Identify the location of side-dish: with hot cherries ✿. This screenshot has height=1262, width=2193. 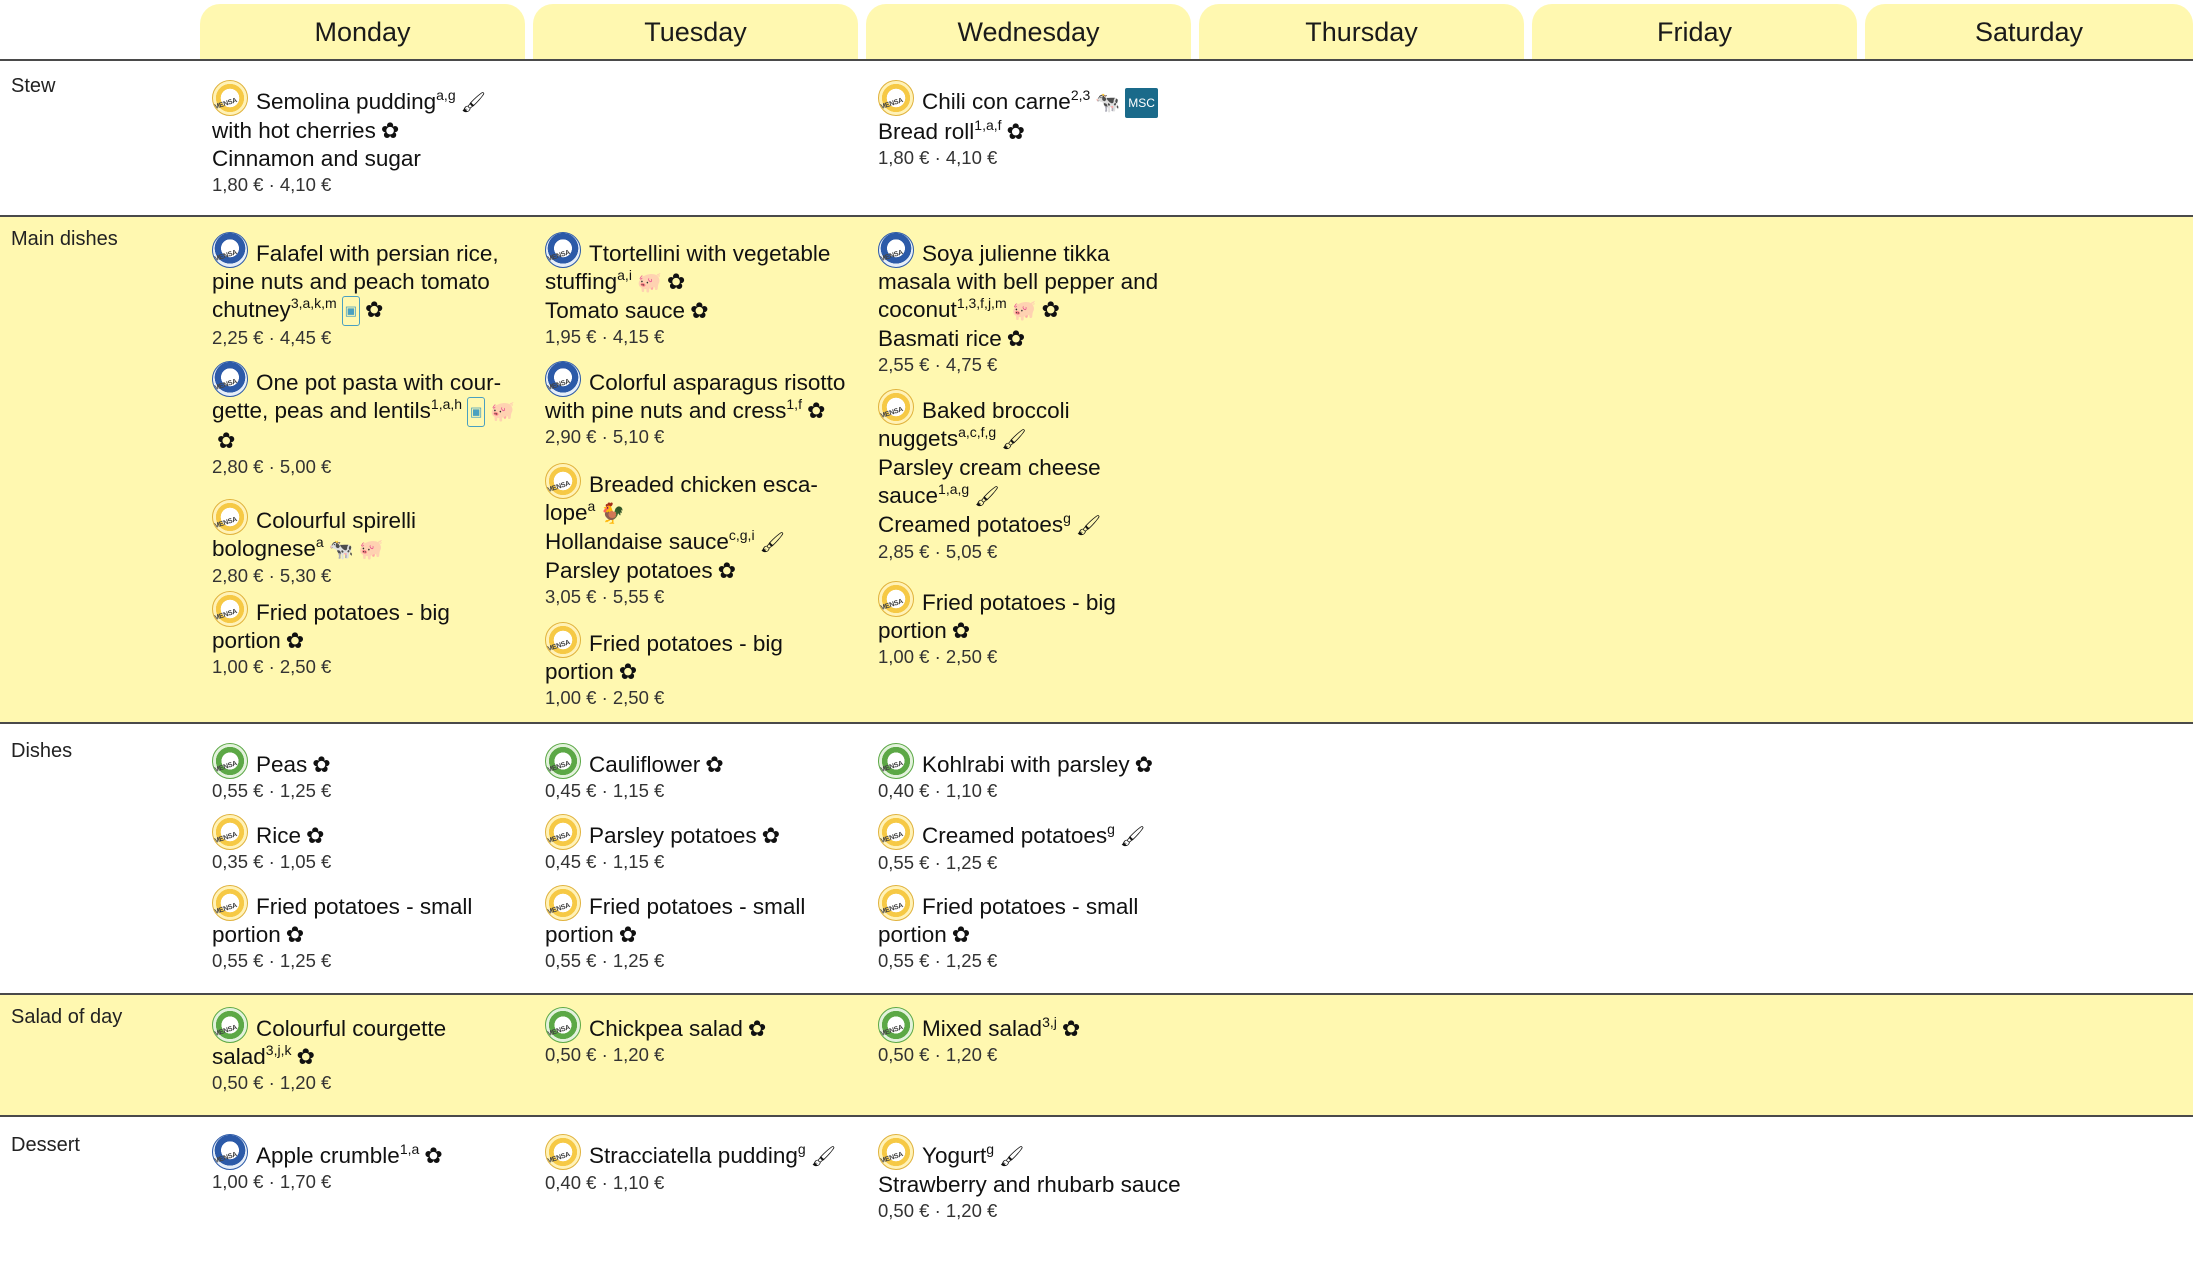
(367, 131).